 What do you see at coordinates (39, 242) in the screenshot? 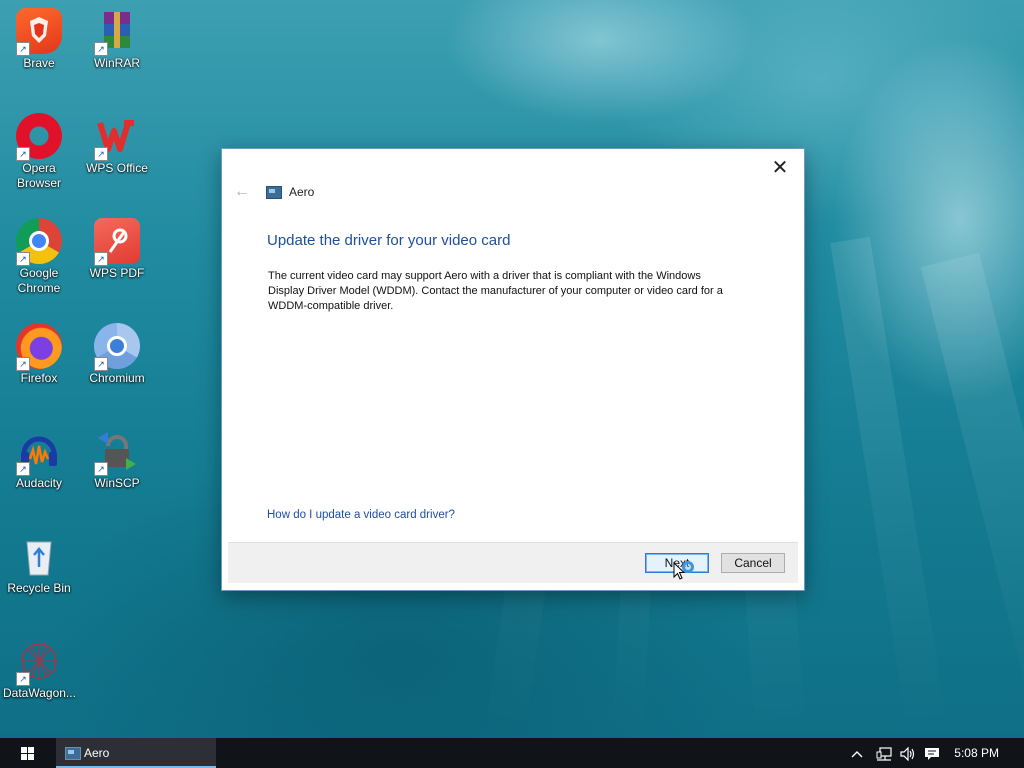
I see `chrome-icon: ↗` at bounding box center [39, 242].